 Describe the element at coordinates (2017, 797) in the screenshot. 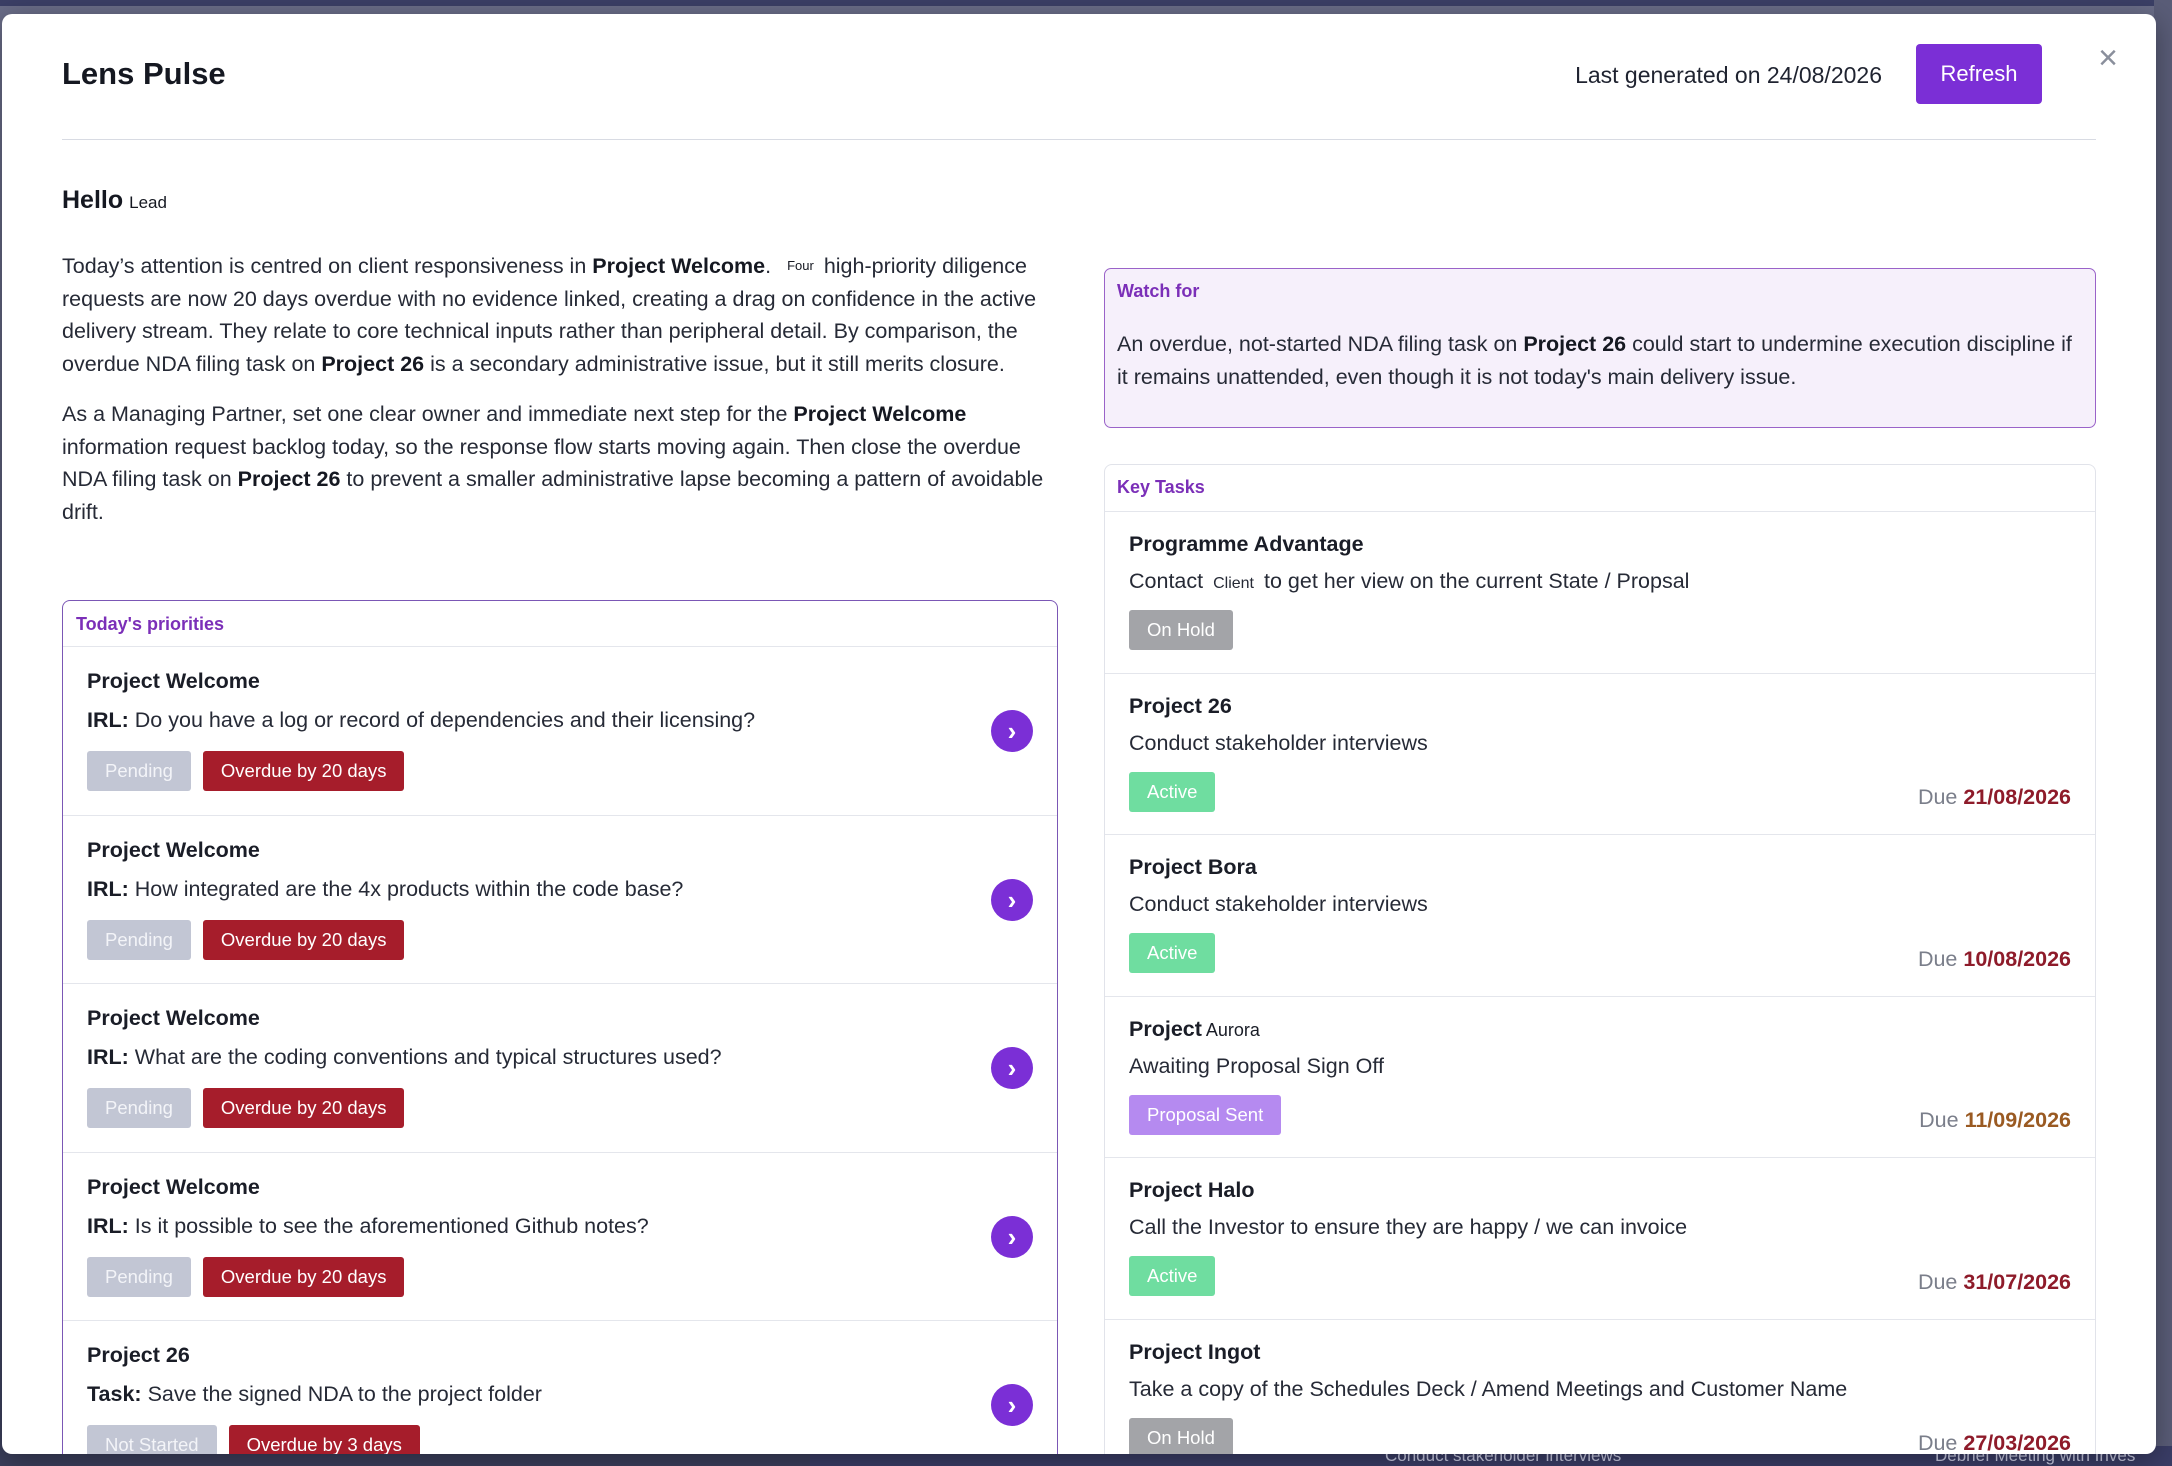

I see `due-date-value: 21/08/2026` at that location.